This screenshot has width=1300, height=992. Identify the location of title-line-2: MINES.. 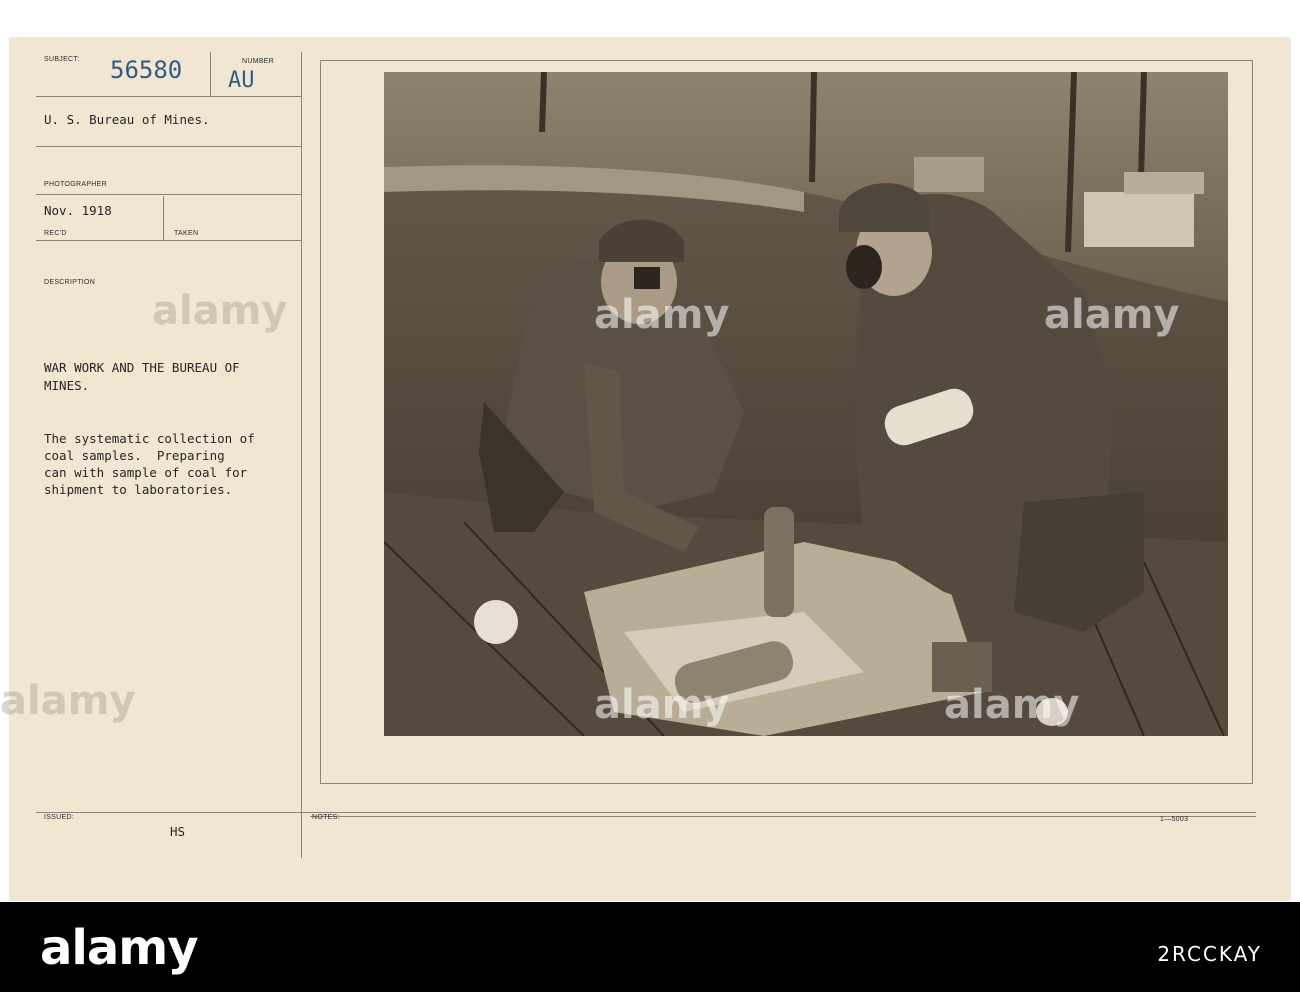
(67, 385).